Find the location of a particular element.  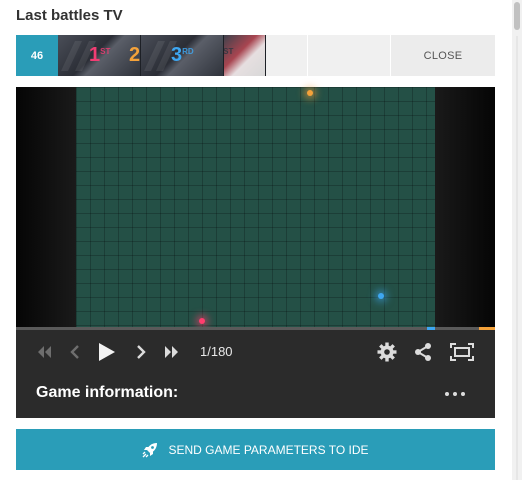

fast-forward-icon is located at coordinates (172, 352).